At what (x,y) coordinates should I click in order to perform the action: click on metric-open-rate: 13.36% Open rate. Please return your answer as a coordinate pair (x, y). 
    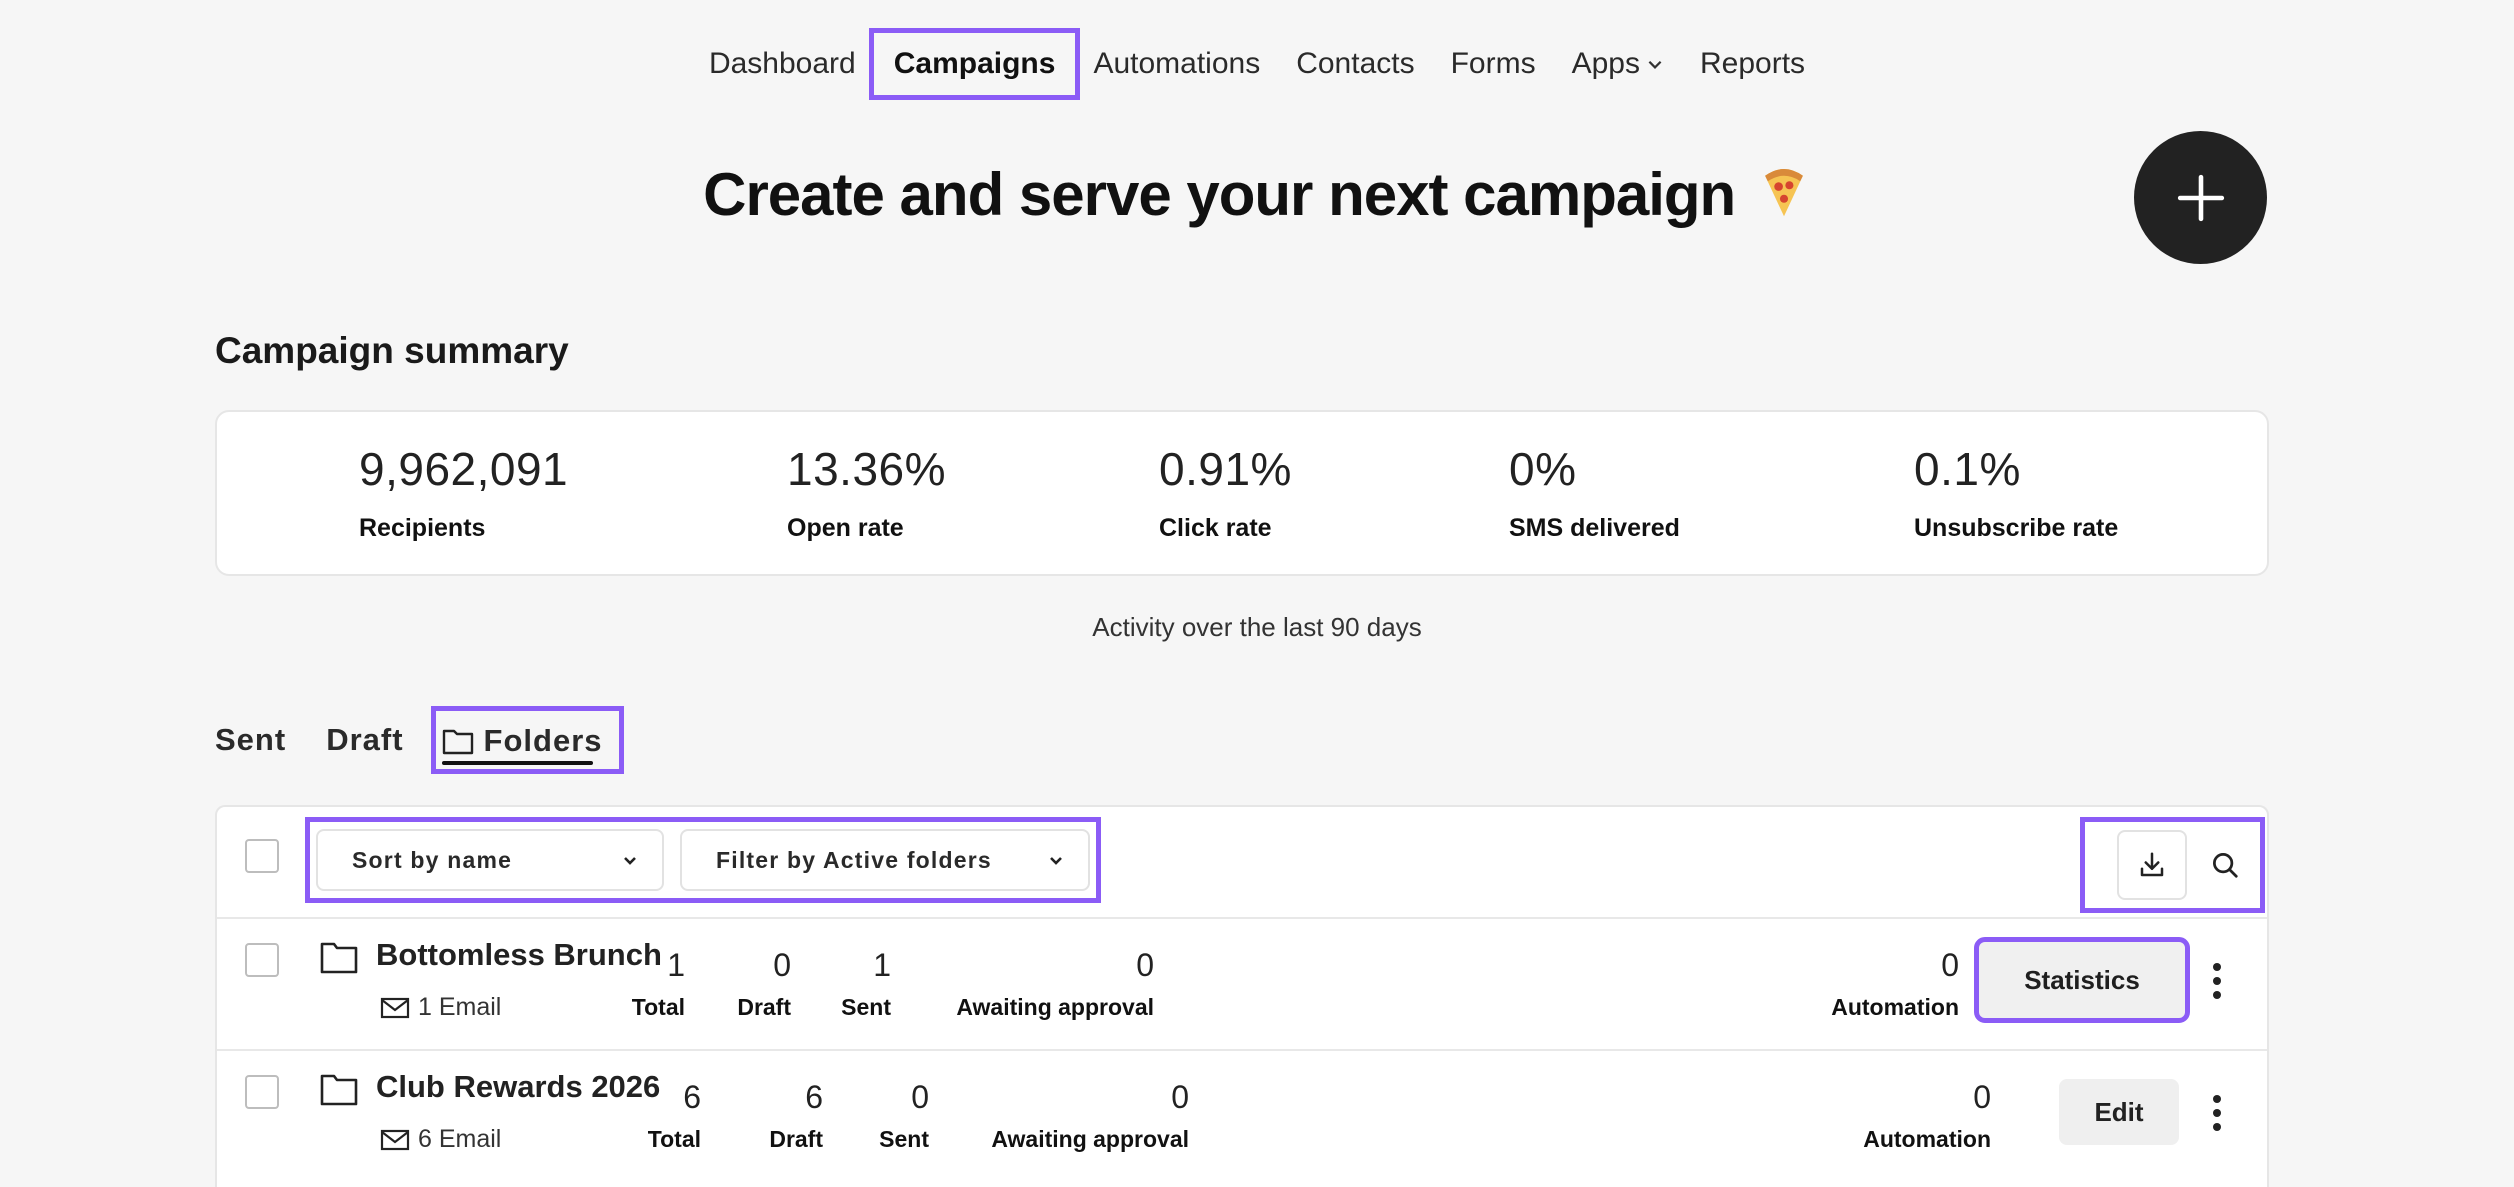
    Looking at the image, I should click on (866, 492).